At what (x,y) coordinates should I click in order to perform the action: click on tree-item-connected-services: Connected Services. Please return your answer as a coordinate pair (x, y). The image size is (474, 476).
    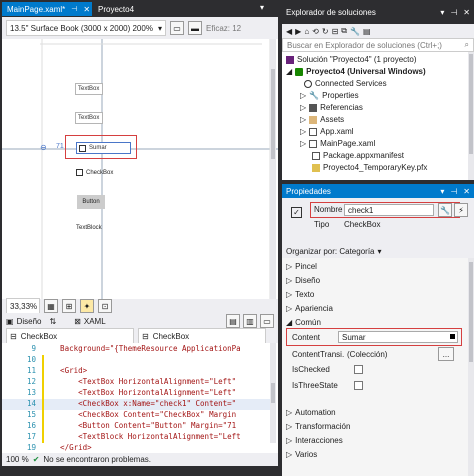
    Looking at the image, I should click on (345, 83).